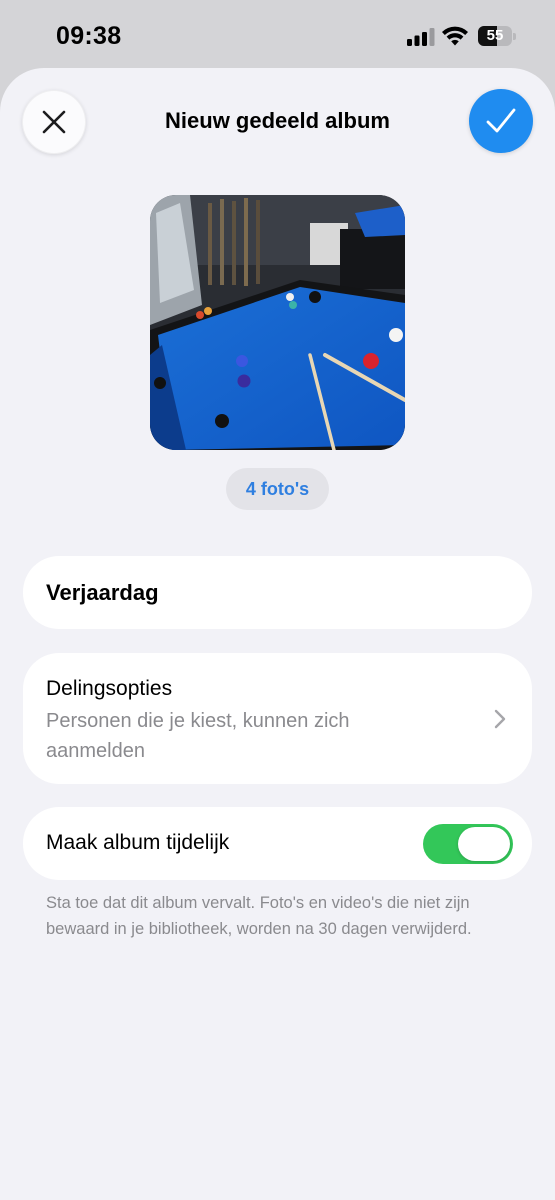 This screenshot has height=1200, width=555. I want to click on status-bar: 09:38 55, so click(277, 35).